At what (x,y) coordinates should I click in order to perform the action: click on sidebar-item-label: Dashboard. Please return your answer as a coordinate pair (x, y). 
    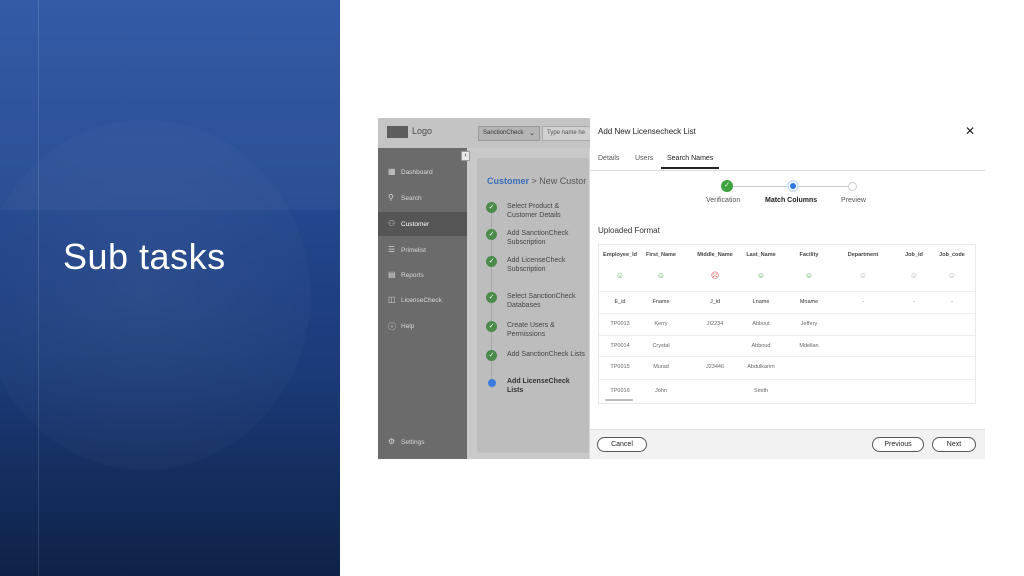
    Looking at the image, I should click on (417, 172).